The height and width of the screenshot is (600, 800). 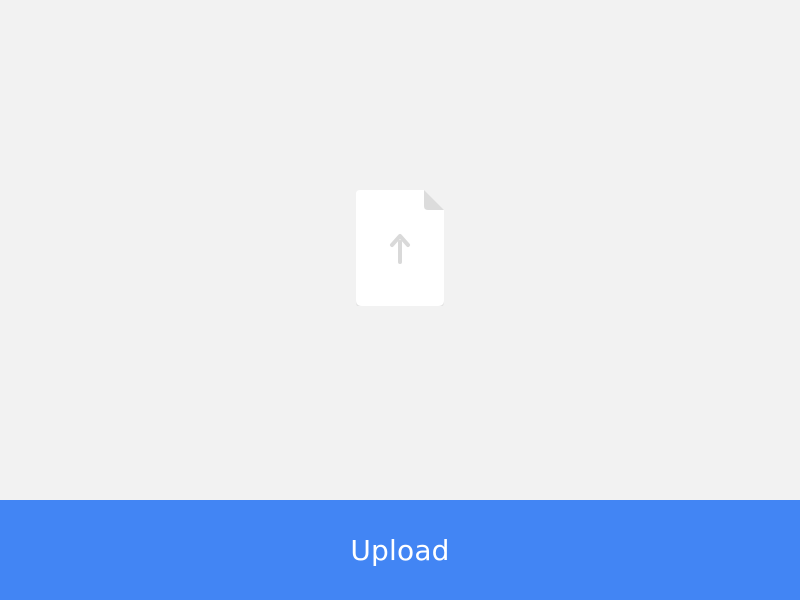 I want to click on file-upload-graphic, so click(x=400, y=248).